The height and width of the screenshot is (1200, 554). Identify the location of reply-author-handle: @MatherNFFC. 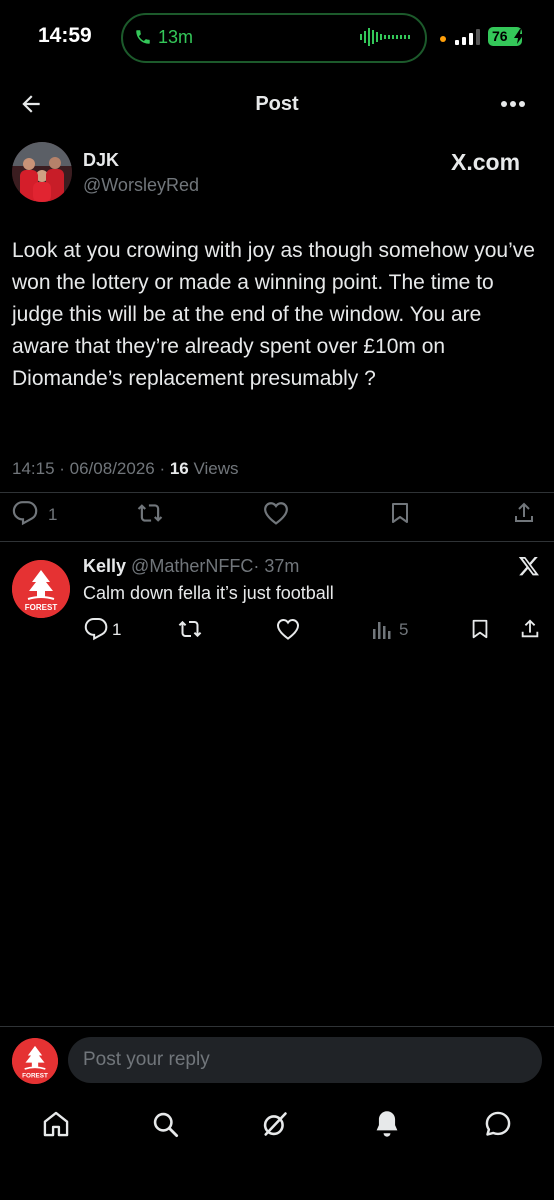
(192, 566).